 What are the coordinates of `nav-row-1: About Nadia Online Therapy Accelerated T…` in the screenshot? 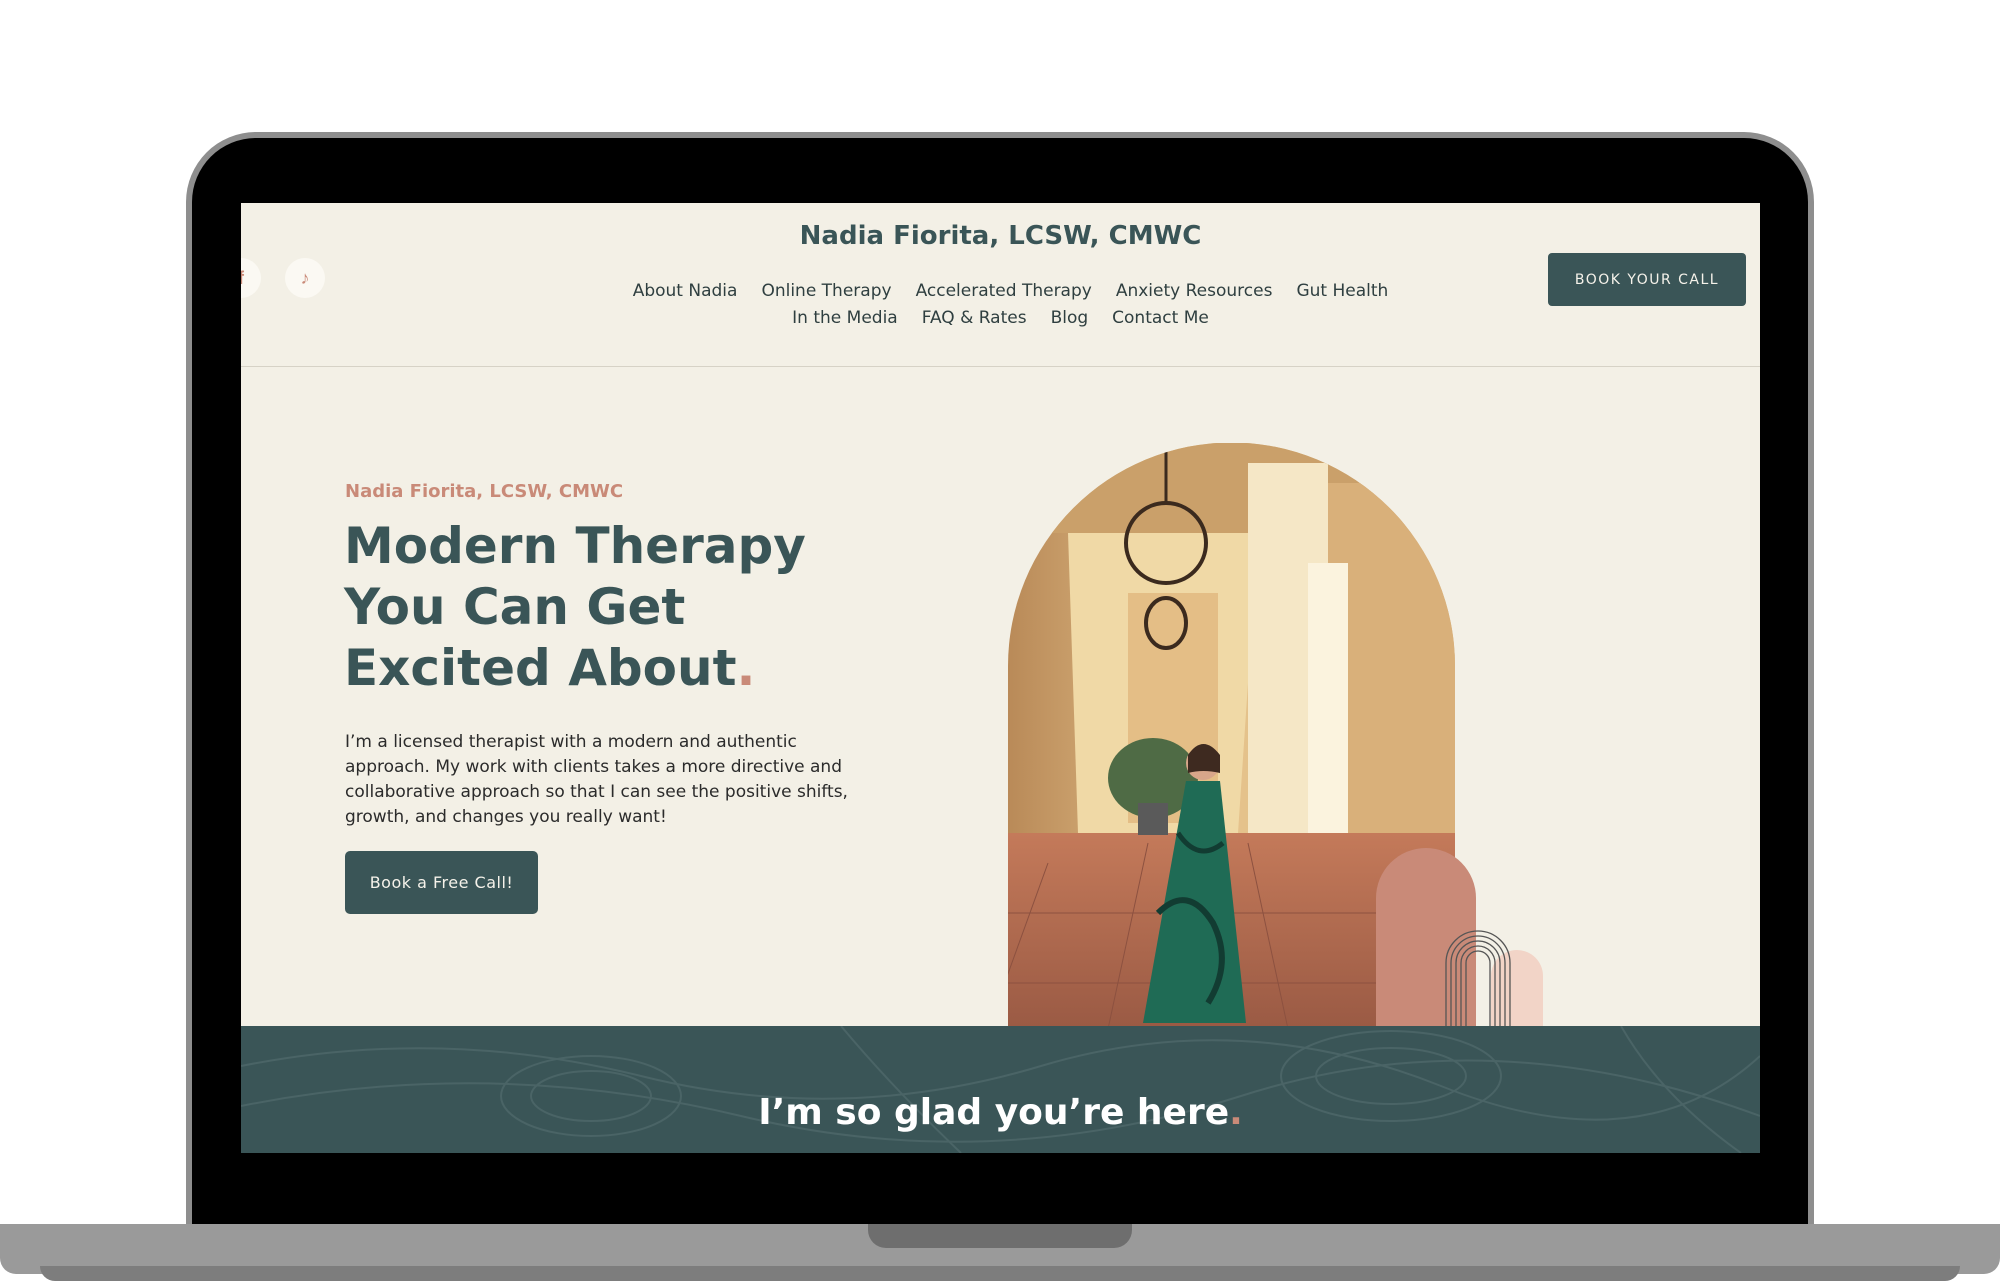 It's located at (1010, 294).